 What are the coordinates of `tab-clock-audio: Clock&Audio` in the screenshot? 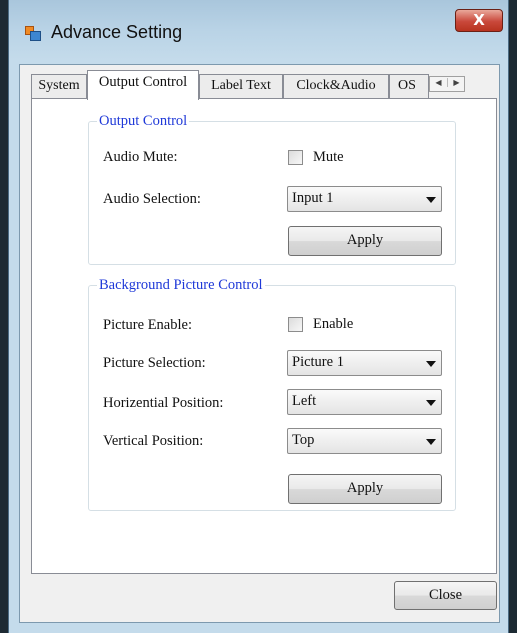 It's located at (336, 86).